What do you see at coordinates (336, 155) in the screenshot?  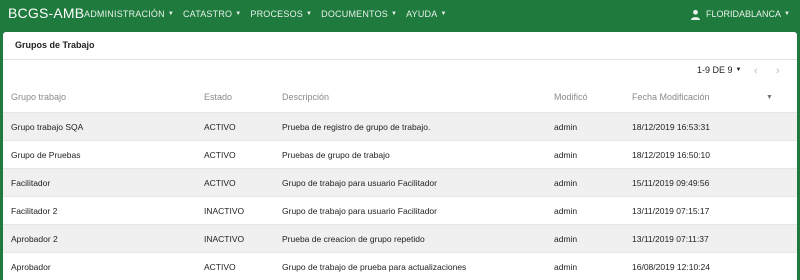 I see `cell-descripcion: Pruebas de grupo de trabajo` at bounding box center [336, 155].